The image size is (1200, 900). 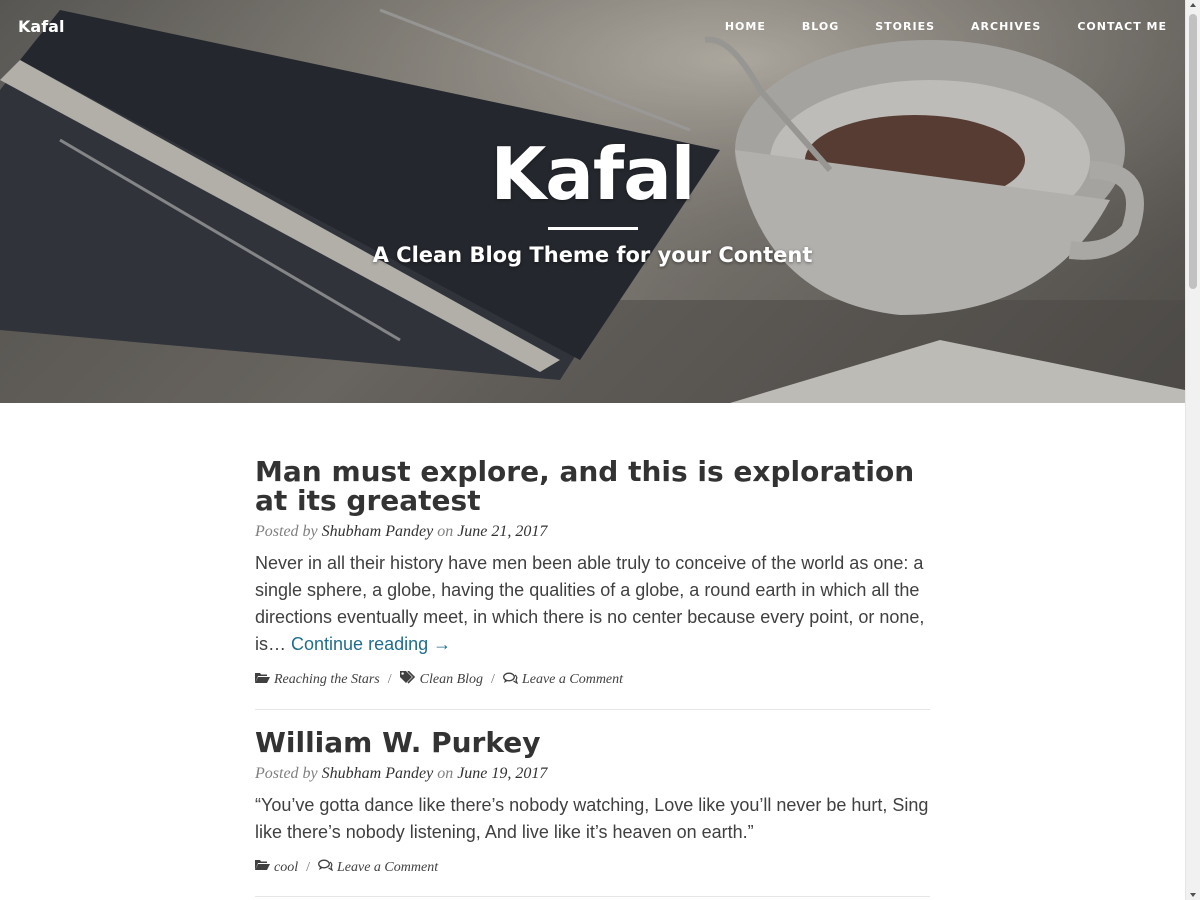 What do you see at coordinates (41, 26) in the screenshot?
I see `brand-link: Kafal` at bounding box center [41, 26].